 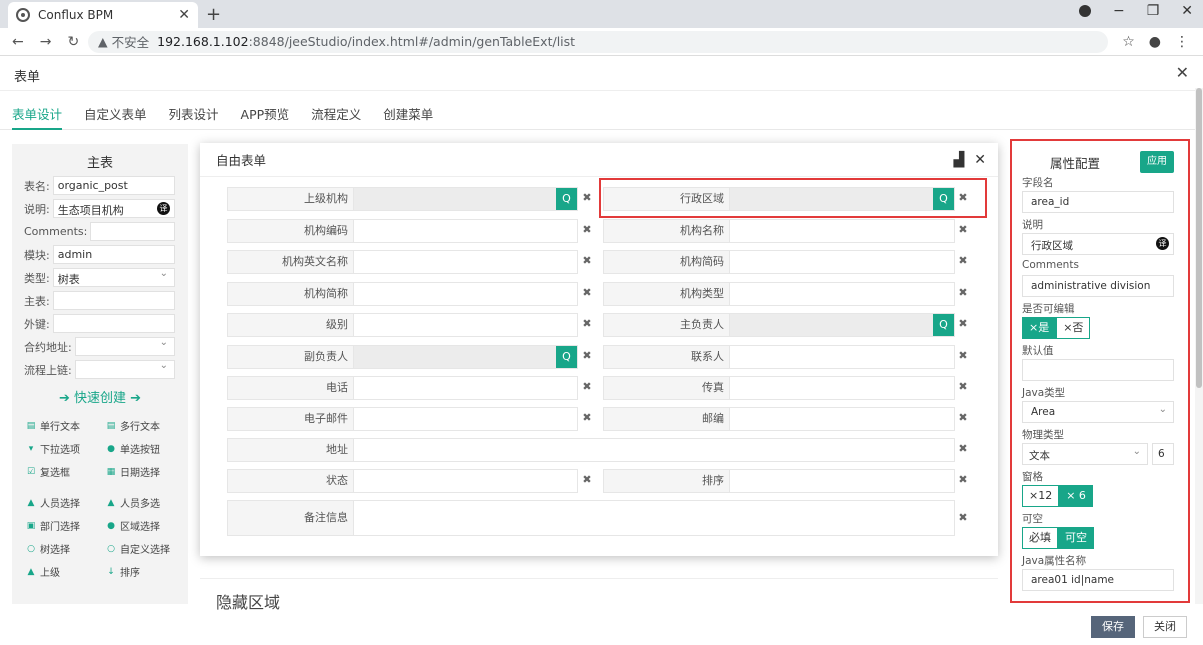 What do you see at coordinates (1098, 244) in the screenshot?
I see `desc-input: 行政区域 译` at bounding box center [1098, 244].